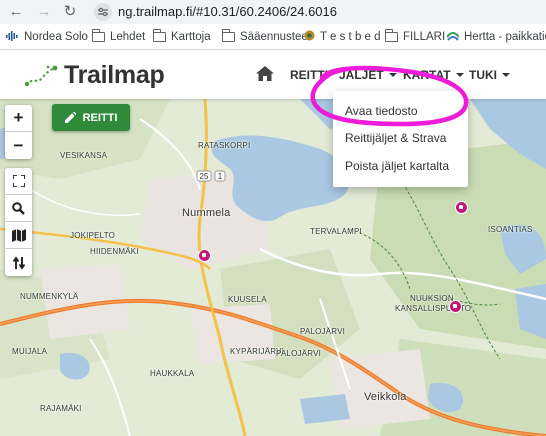 The image size is (546, 436). I want to click on map-label-muijala: MUIJALA, so click(30, 351).